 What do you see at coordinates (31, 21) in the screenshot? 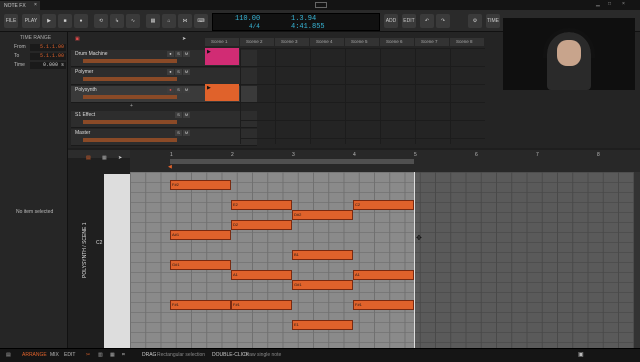
I see `play-button: PLAY` at bounding box center [31, 21].